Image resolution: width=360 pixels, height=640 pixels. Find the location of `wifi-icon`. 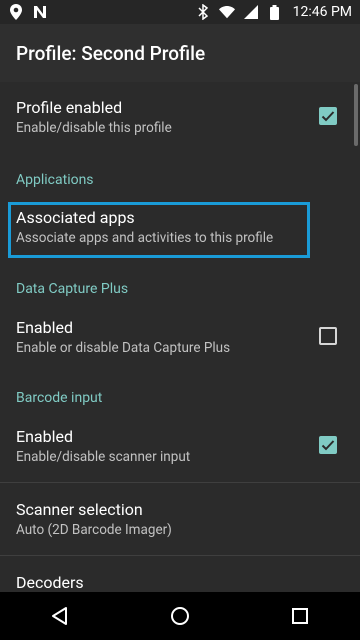

wifi-icon is located at coordinates (226, 12).